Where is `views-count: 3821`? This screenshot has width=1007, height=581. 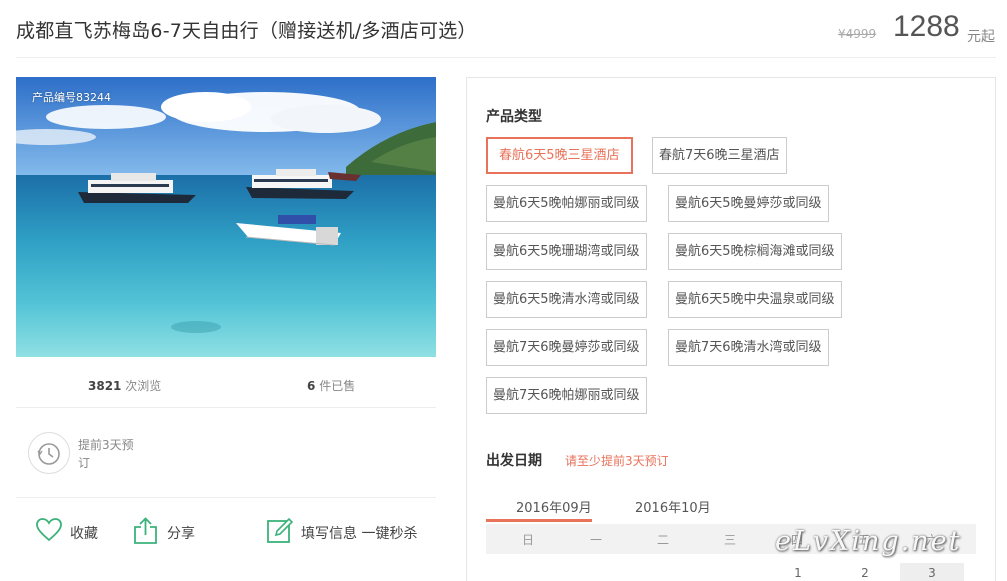 views-count: 3821 is located at coordinates (105, 386).